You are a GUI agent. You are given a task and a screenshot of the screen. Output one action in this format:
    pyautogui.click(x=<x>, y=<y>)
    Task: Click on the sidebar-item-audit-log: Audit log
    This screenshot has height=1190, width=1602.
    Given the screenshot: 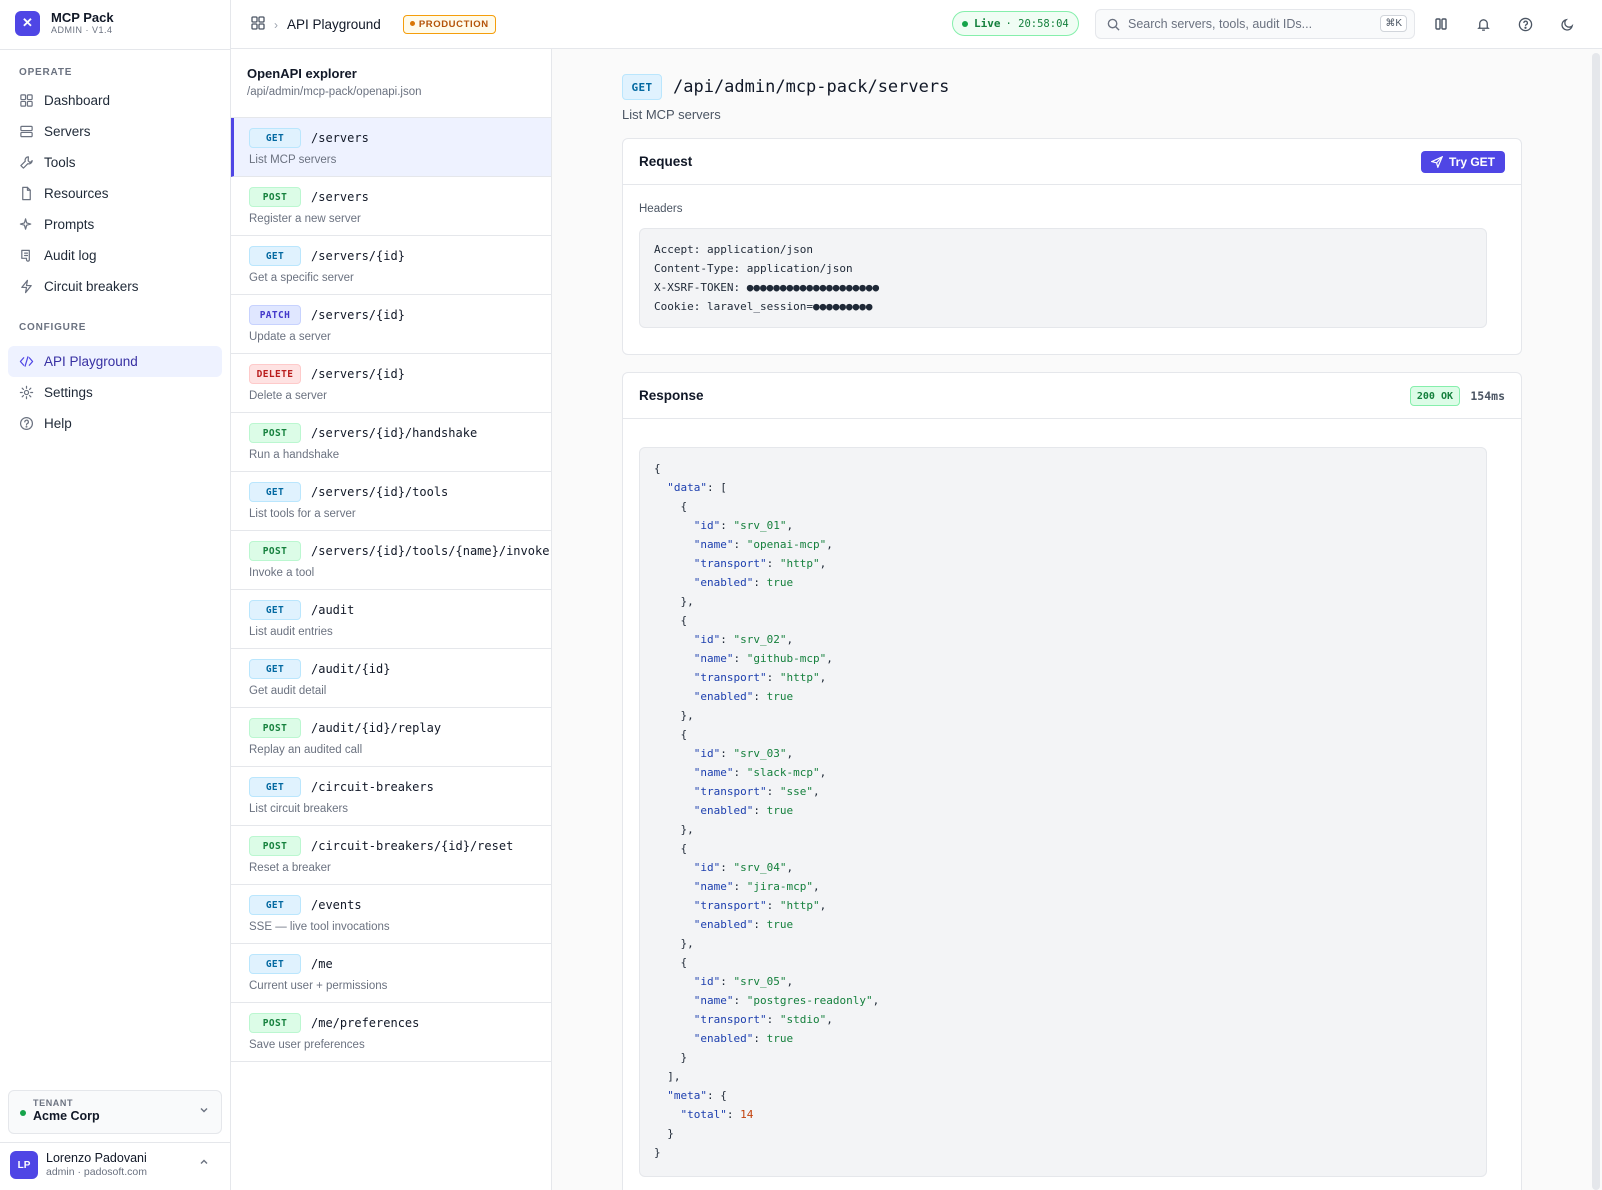 What is the action you would take?
    pyautogui.click(x=115, y=255)
    